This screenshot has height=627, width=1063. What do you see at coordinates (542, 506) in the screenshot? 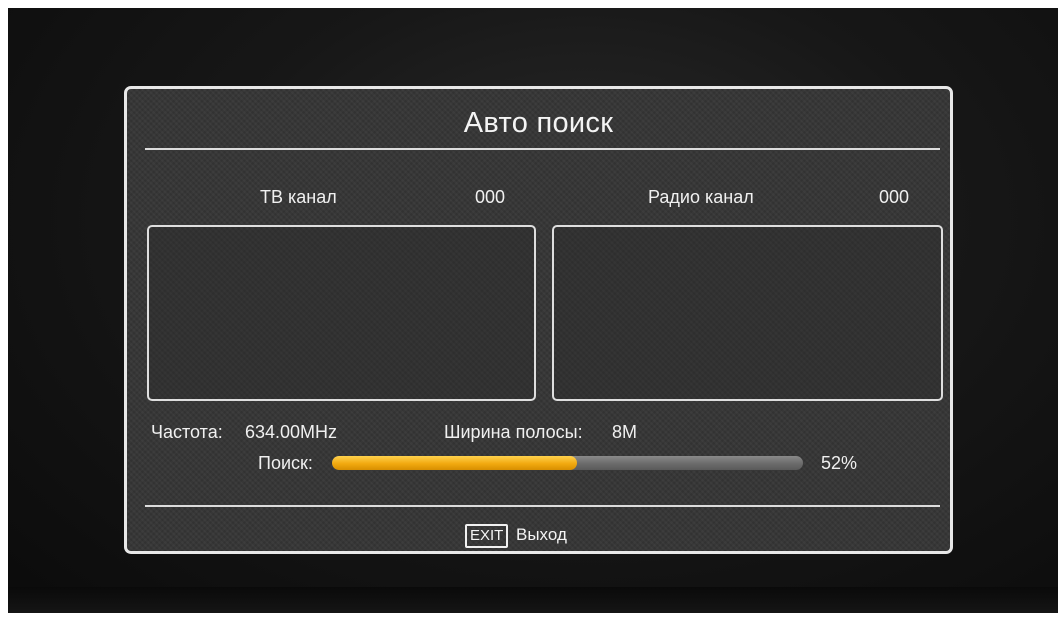
I see `footer-divider` at bounding box center [542, 506].